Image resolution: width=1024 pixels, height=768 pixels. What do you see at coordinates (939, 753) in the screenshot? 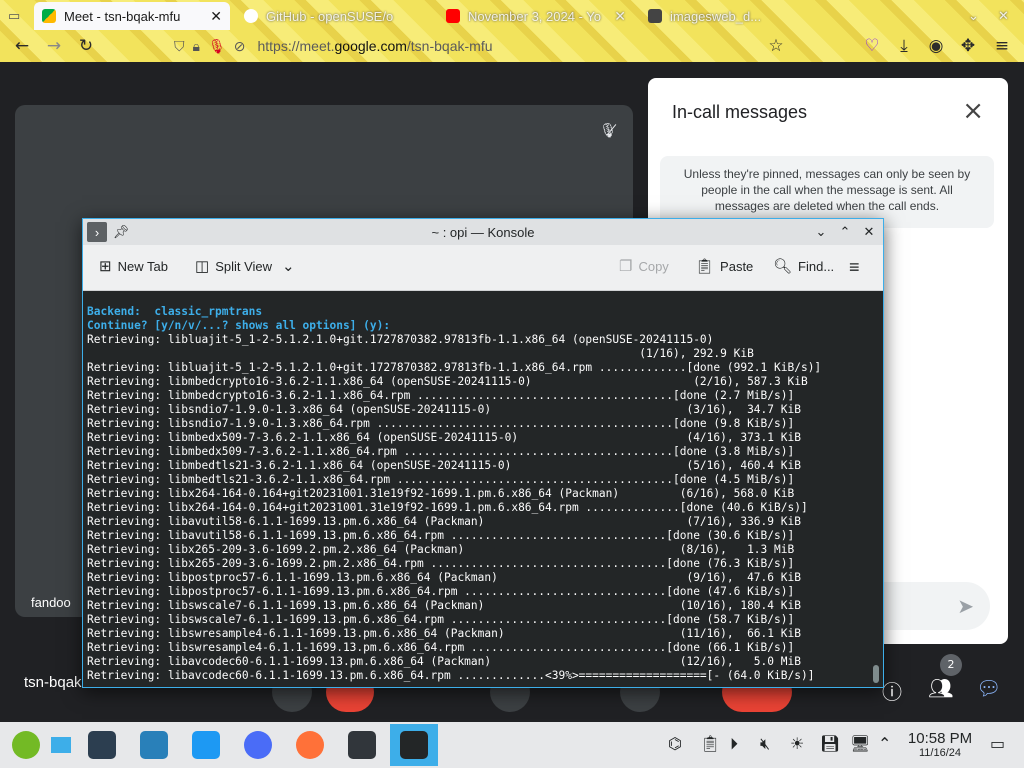
I see `clock-date: 11/16/24` at bounding box center [939, 753].